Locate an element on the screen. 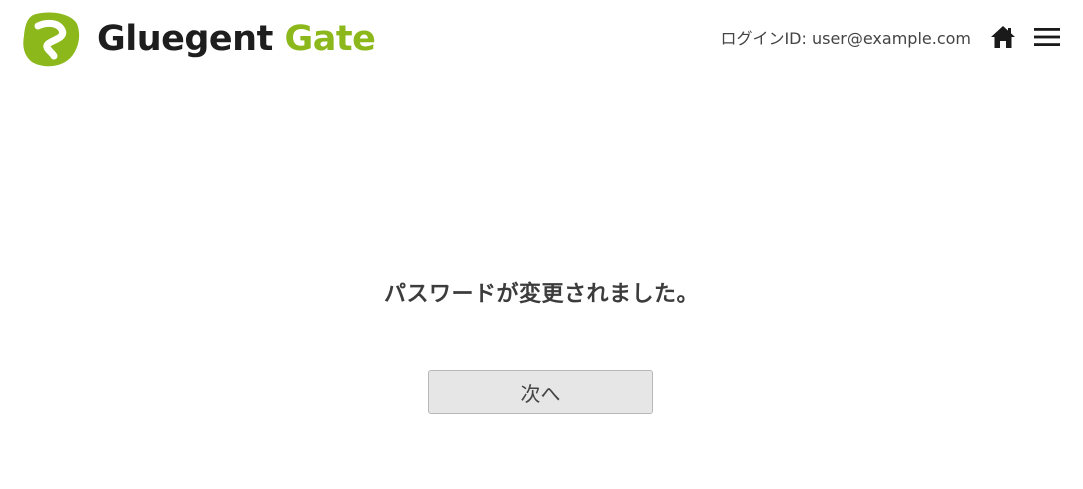  logo: Gluegent Gate is located at coordinates (199, 39).